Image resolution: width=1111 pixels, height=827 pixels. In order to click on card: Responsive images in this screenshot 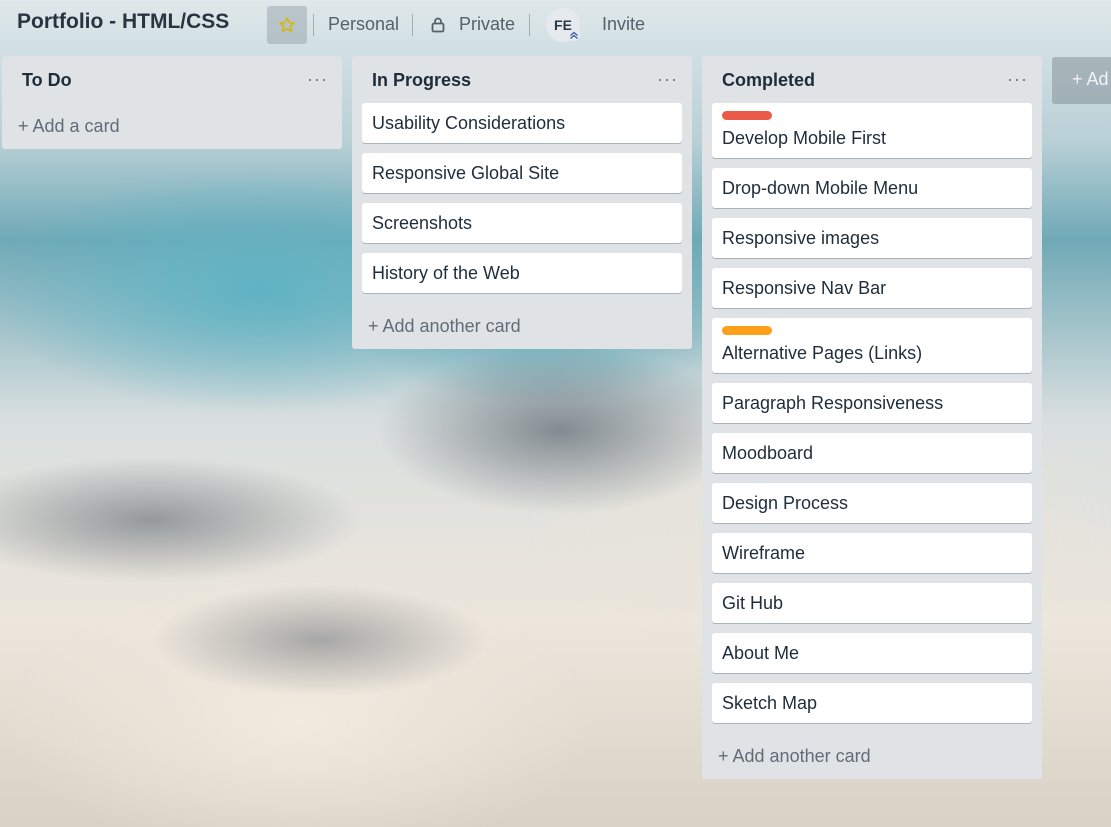, I will do `click(872, 238)`.